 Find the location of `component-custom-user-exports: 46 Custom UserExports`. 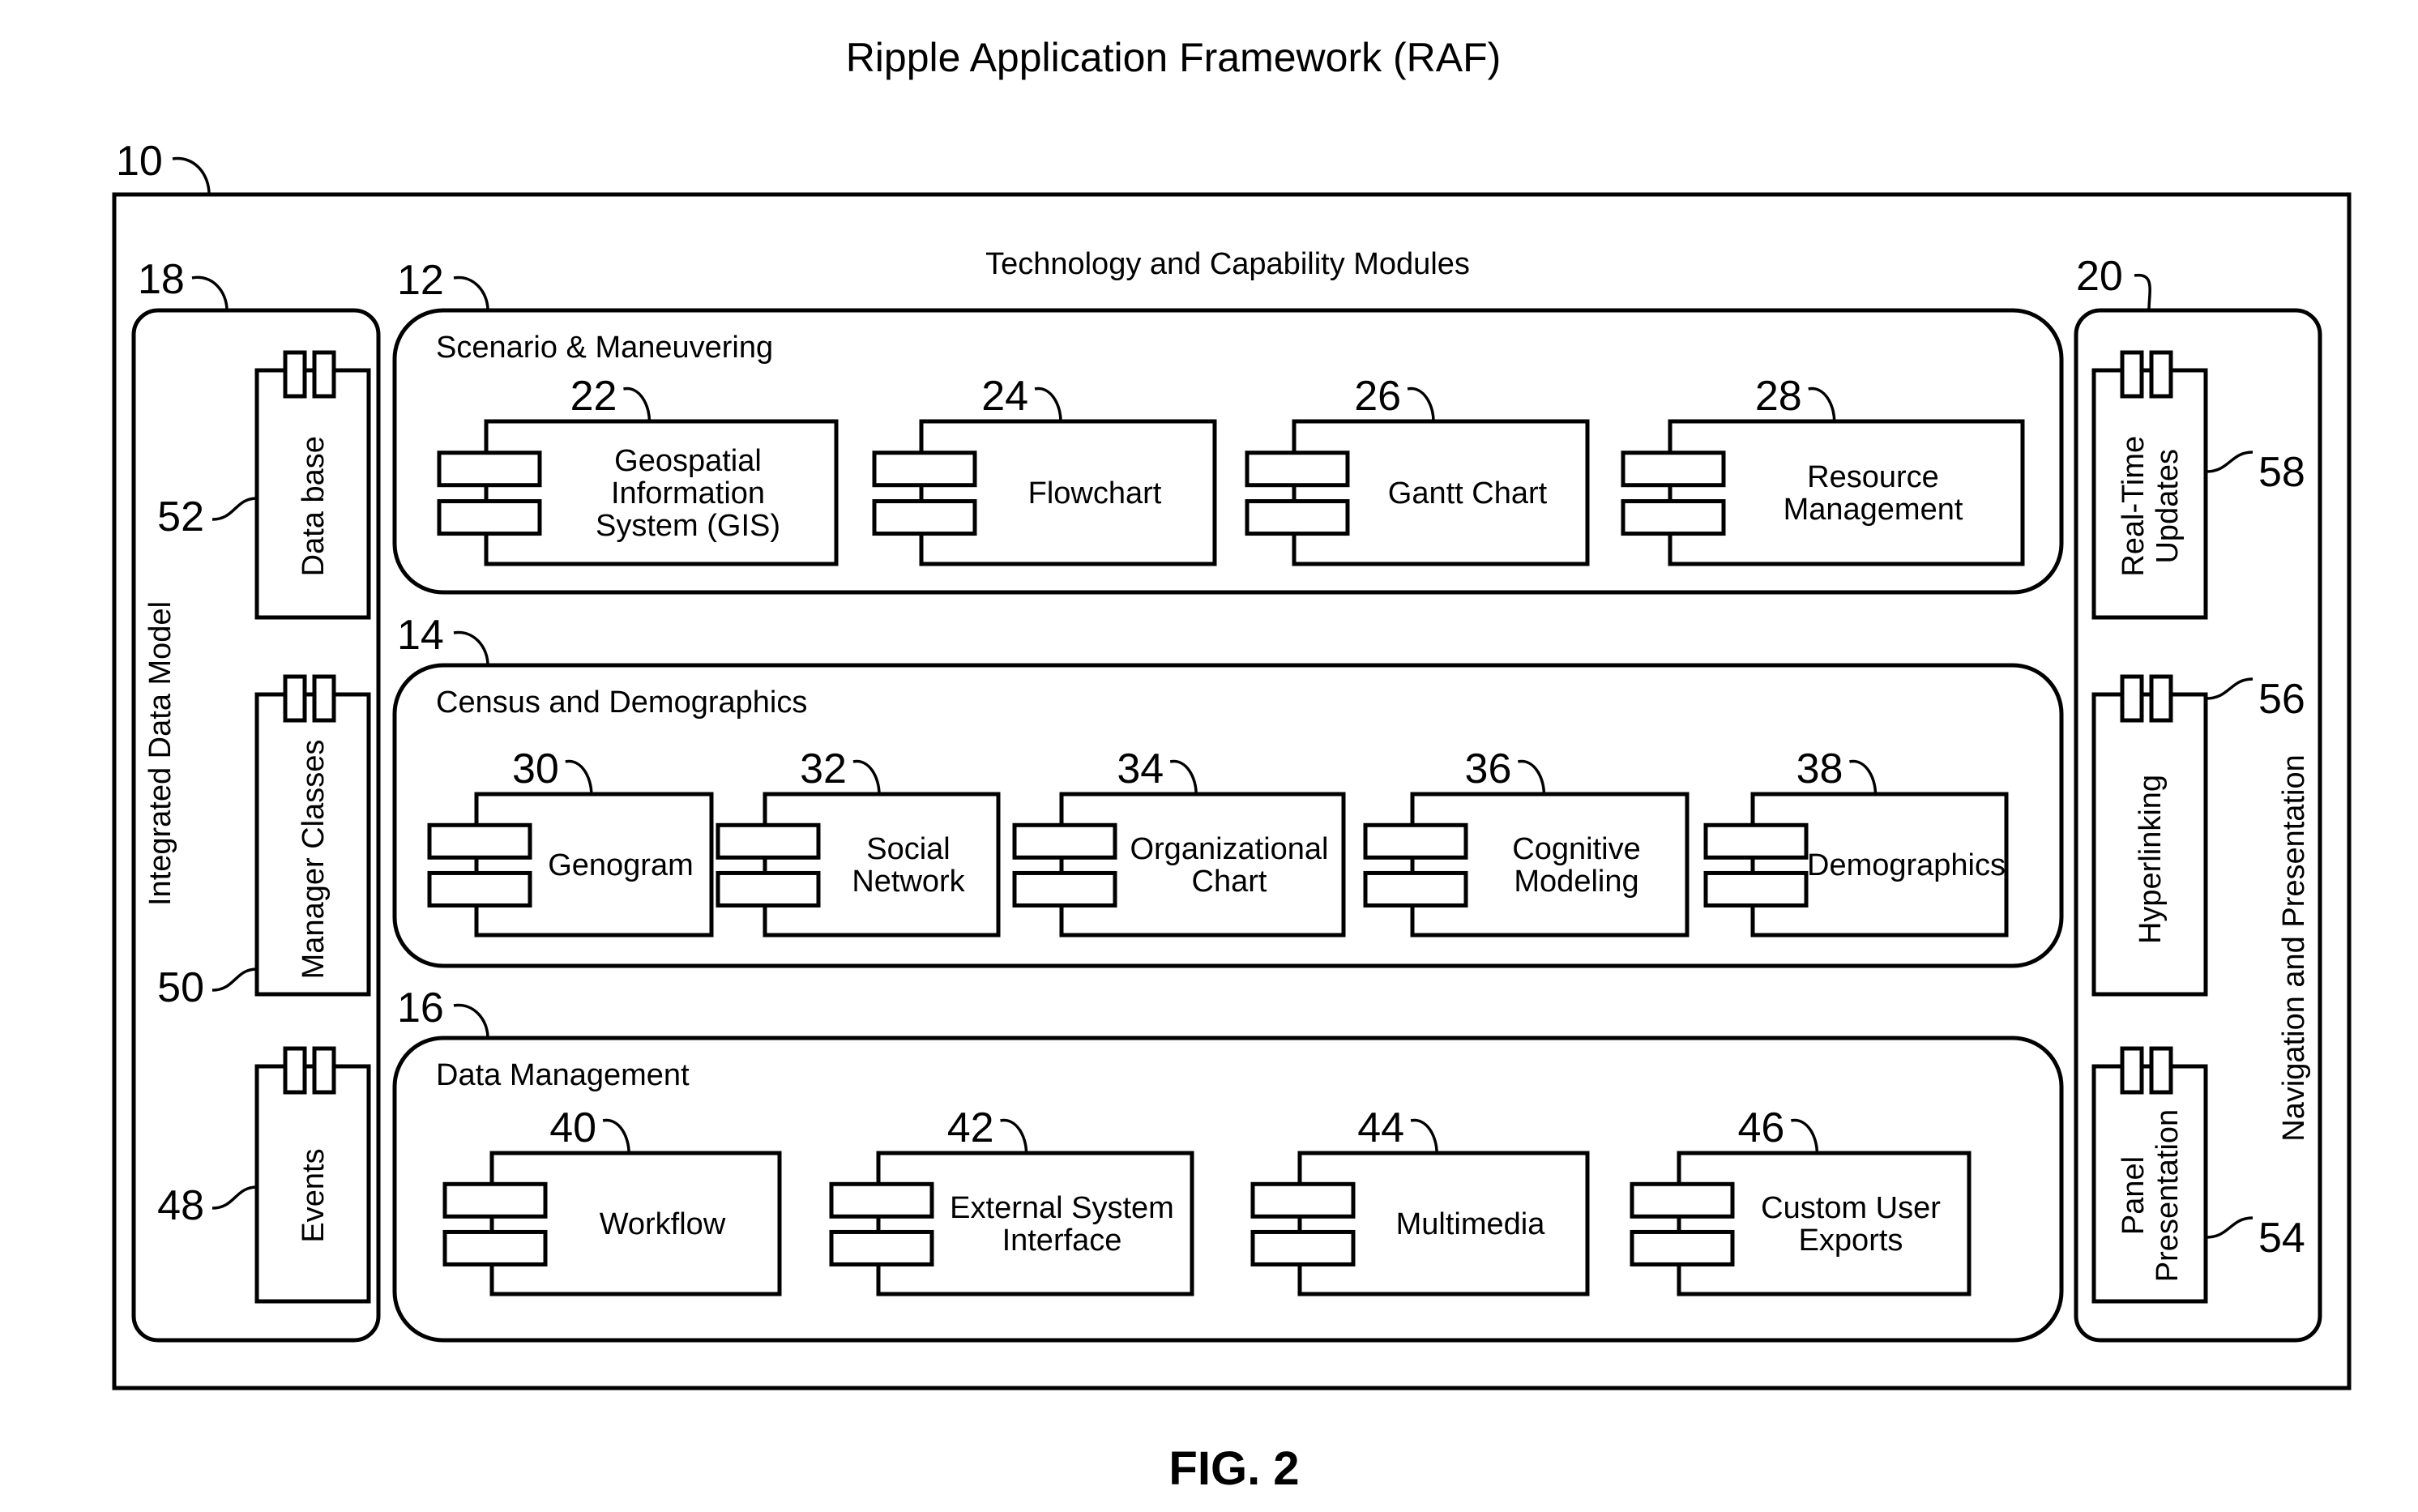

component-custom-user-exports: 46 Custom UserExports is located at coordinates (1801, 1200).